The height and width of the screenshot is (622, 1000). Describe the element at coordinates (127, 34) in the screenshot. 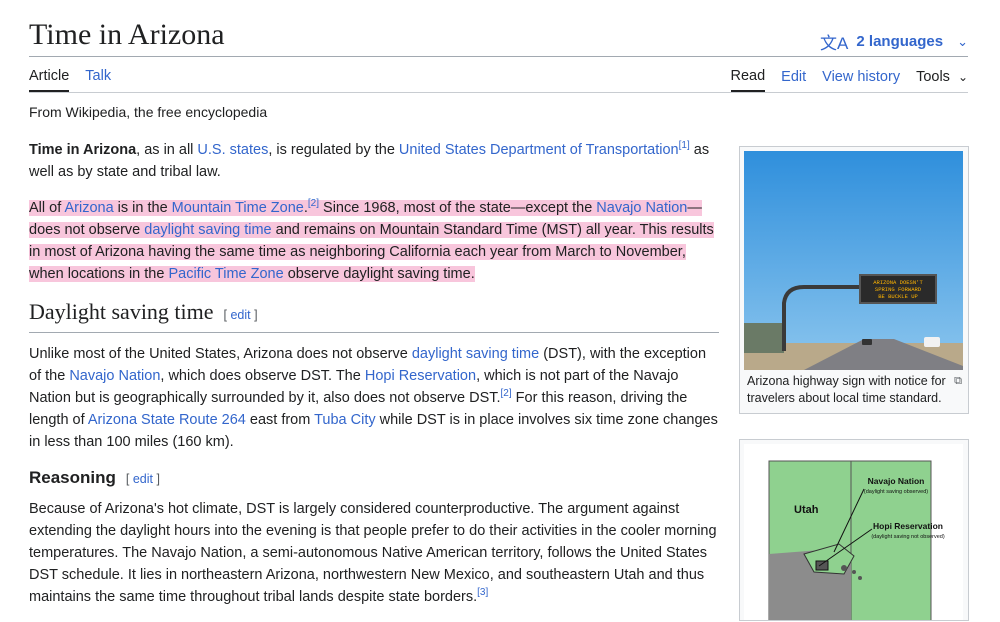

I see `page-title: Time in Arizona` at that location.